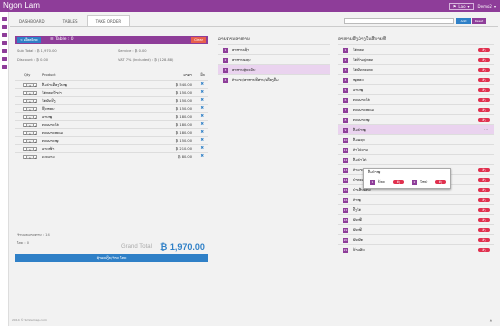 Image resolution: width=500 pixels, height=326 pixels. I want to click on add-button: Add, so click(463, 21).